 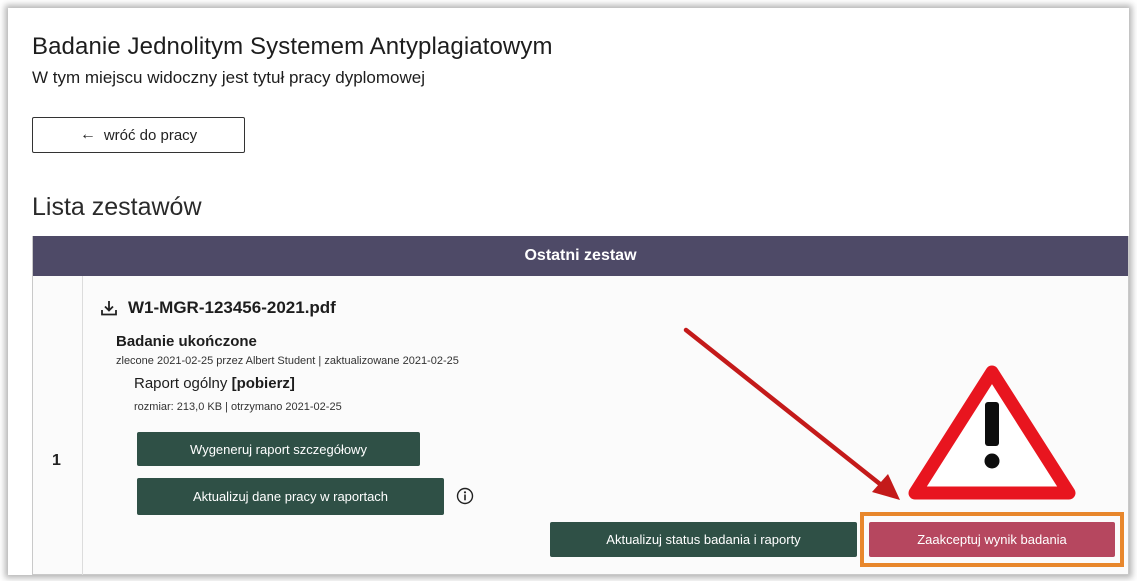 I want to click on back-to-thesis-button: ← wróć do pracy, so click(x=138, y=135).